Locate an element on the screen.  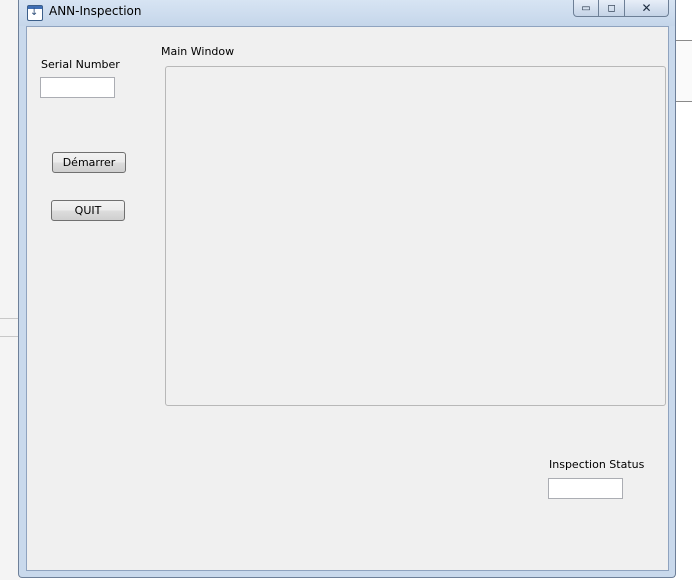
close-button: ✕ is located at coordinates (647, 8).